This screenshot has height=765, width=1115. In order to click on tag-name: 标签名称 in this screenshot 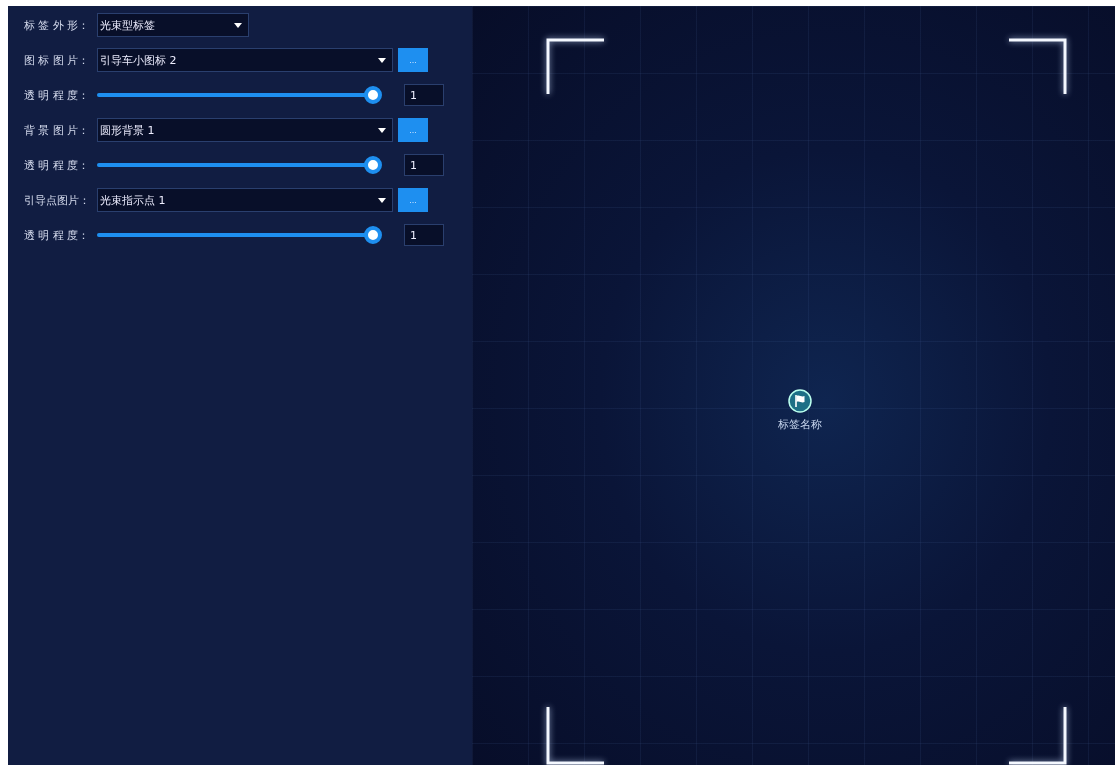, I will do `click(800, 424)`.